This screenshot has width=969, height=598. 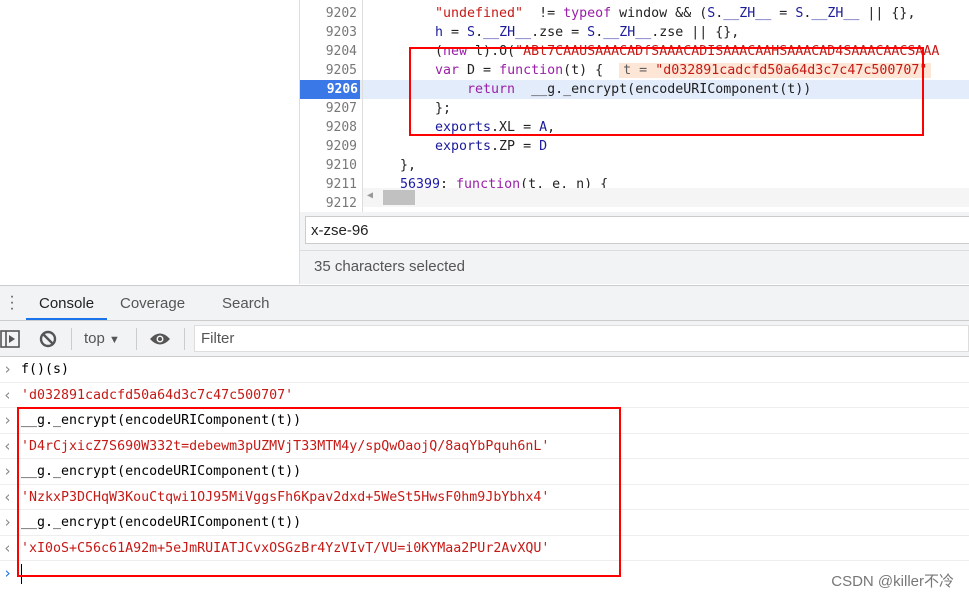 What do you see at coordinates (887, 13) in the screenshot?
I see `code-token: || {},` at bounding box center [887, 13].